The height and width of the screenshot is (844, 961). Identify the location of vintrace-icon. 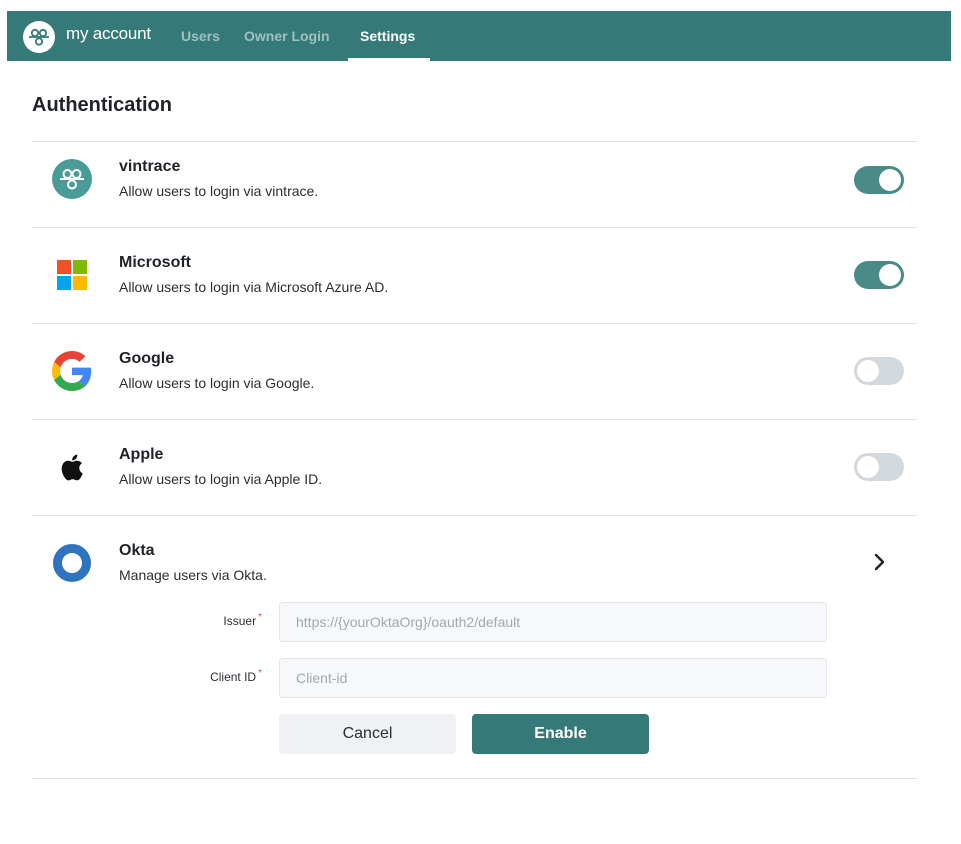
(72, 179).